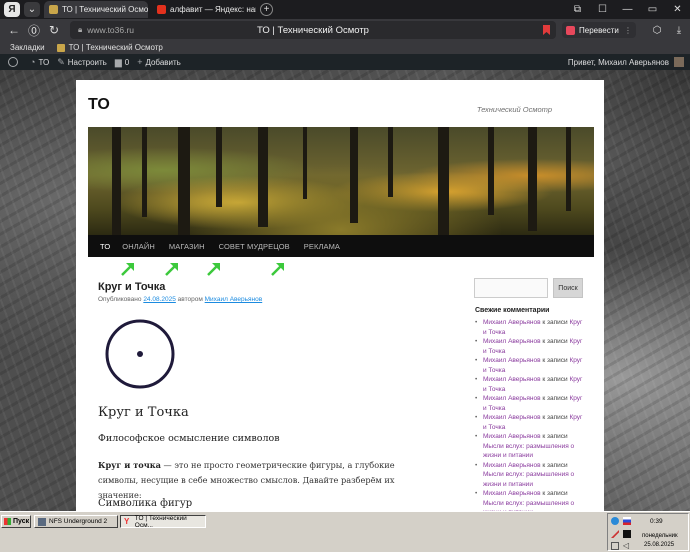 Image resolution: width=690 pixels, height=552 pixels. I want to click on tab-label: алфавит — Яндекс: нашлось, so click(213, 9).